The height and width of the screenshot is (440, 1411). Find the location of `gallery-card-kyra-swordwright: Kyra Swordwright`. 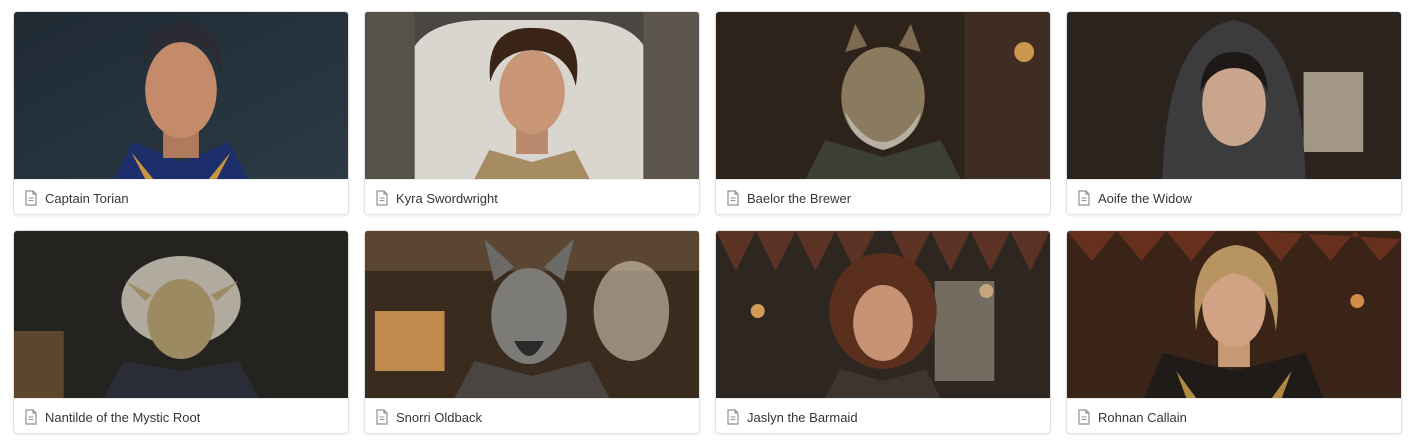

gallery-card-kyra-swordwright: Kyra Swordwright is located at coordinates (532, 113).